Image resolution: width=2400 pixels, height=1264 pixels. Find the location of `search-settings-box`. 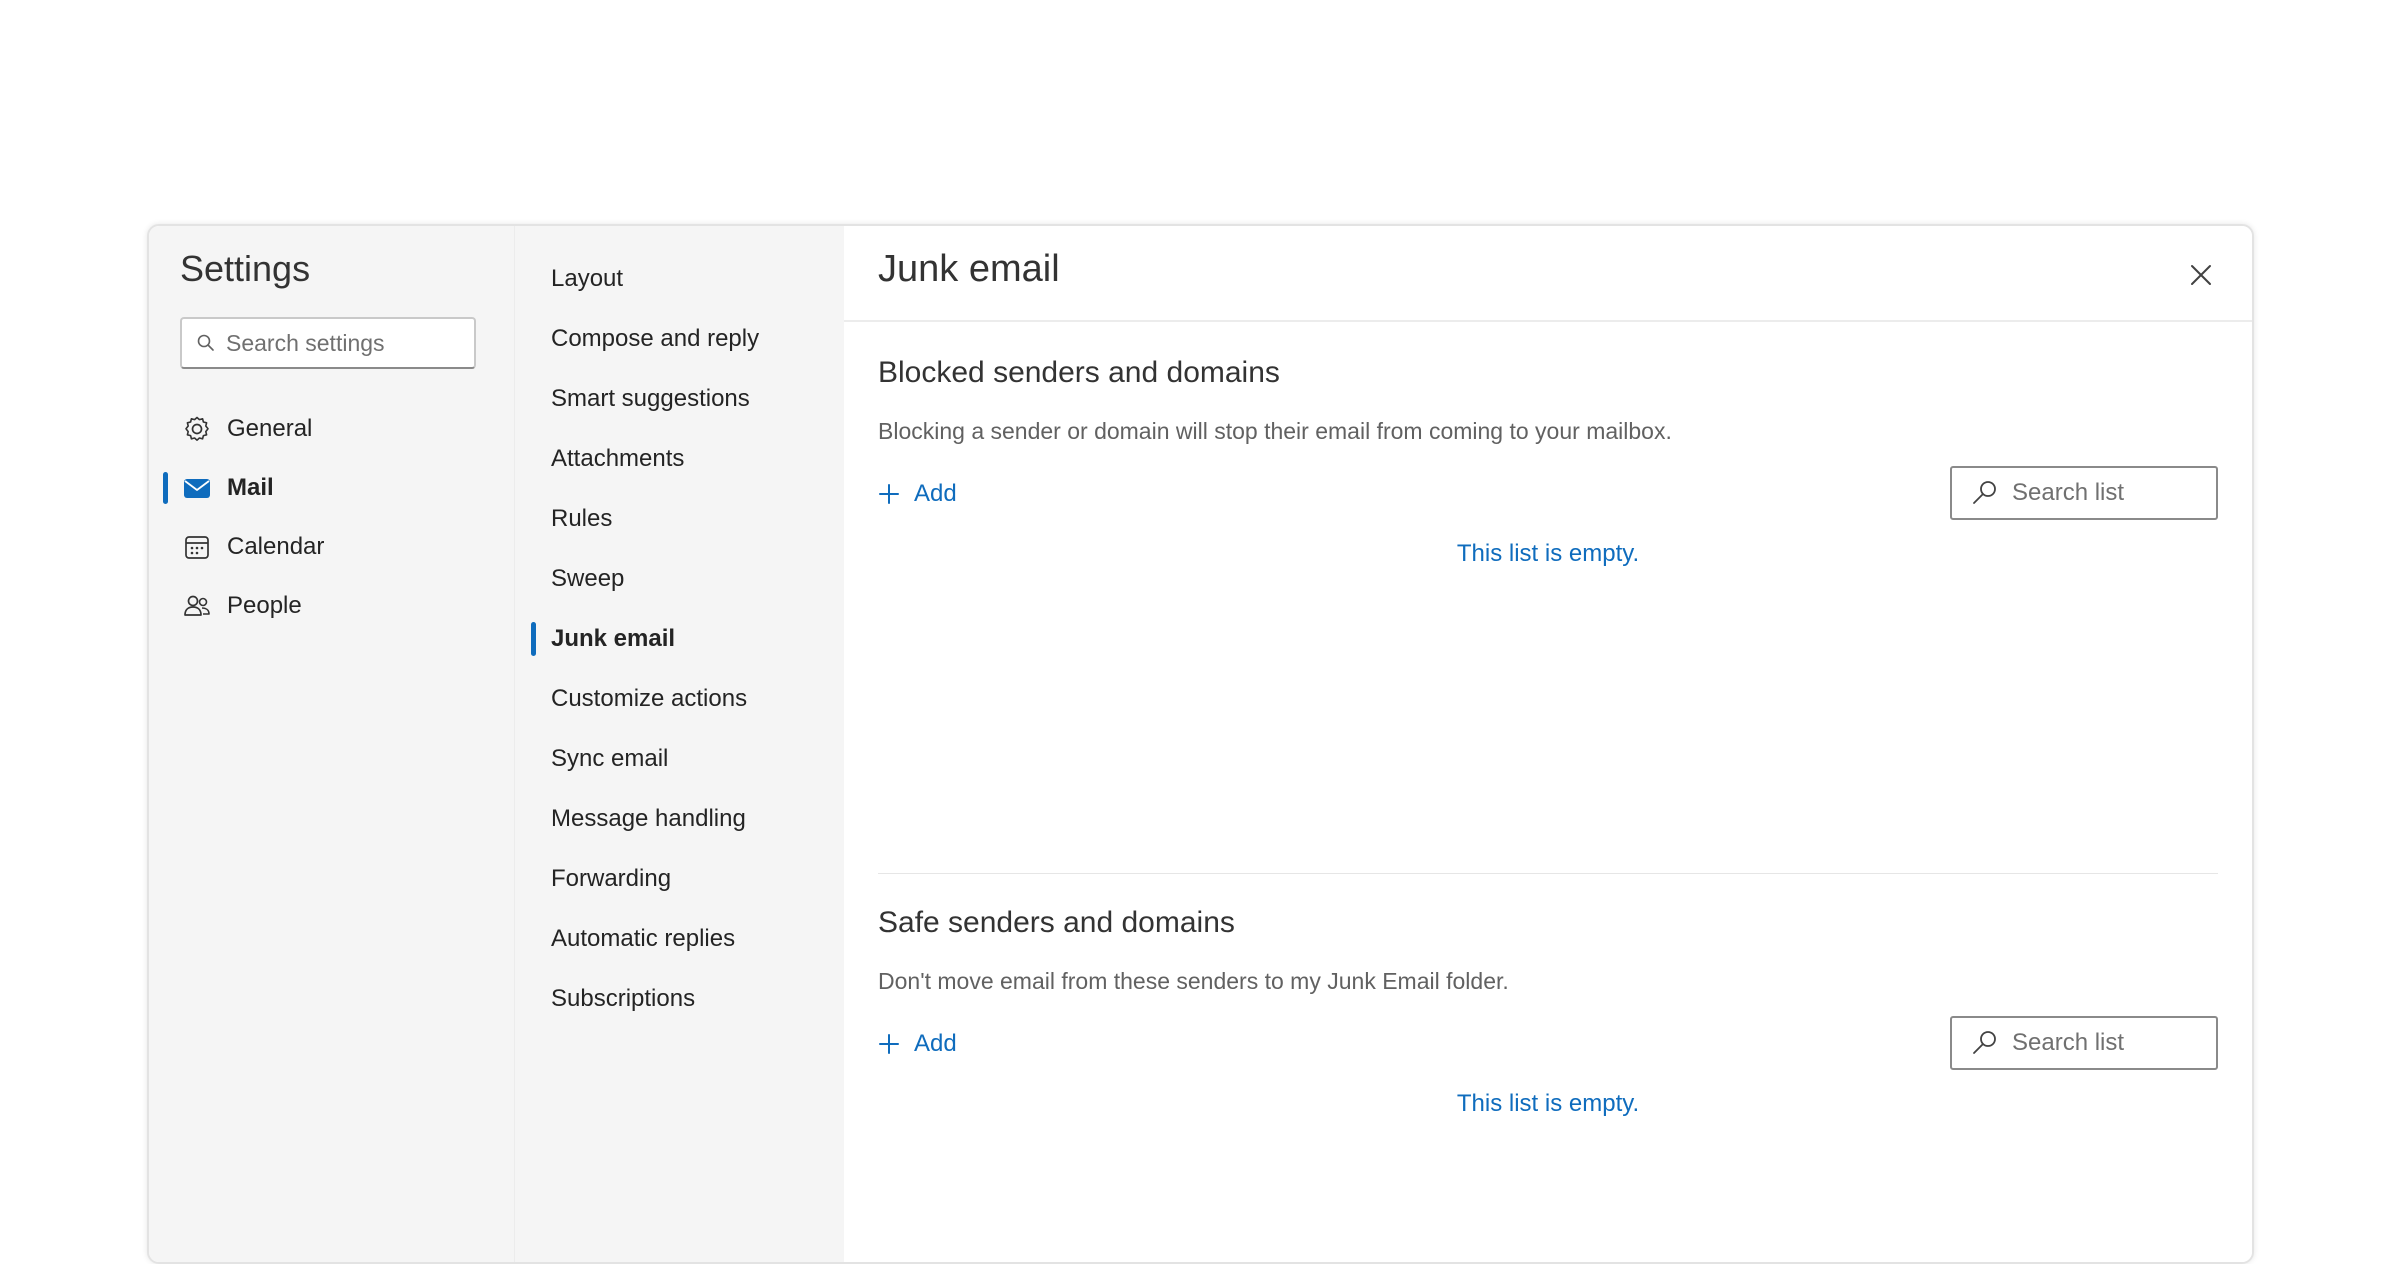

search-settings-box is located at coordinates (328, 343).